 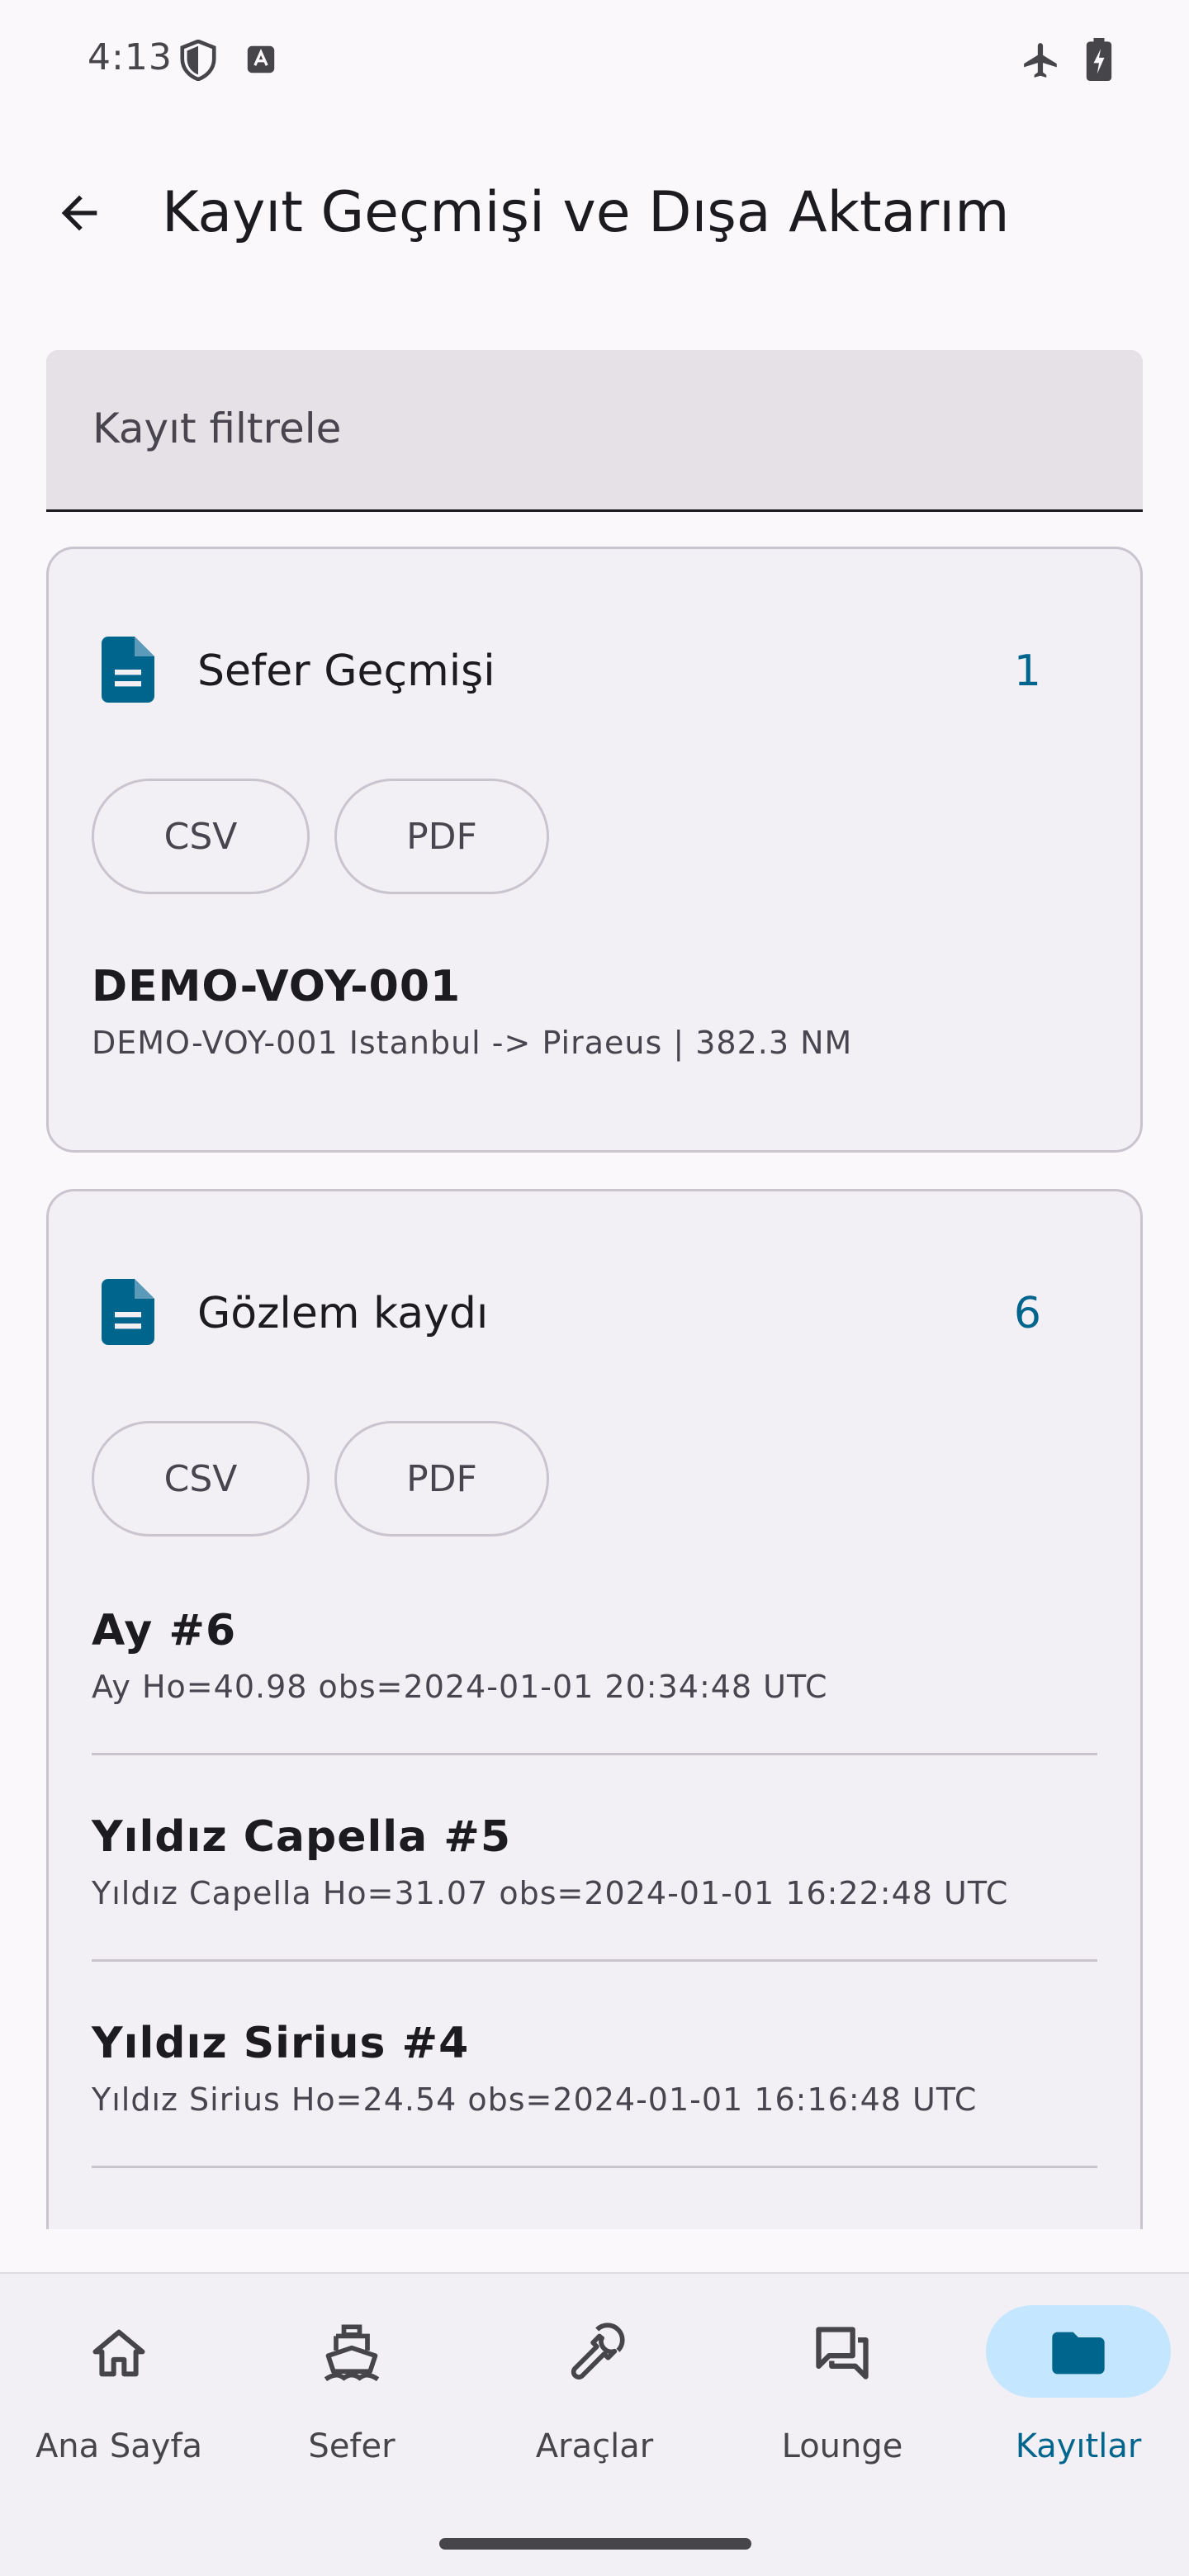 What do you see at coordinates (119, 2446) in the screenshot?
I see `nav-label: Ana Sayfa` at bounding box center [119, 2446].